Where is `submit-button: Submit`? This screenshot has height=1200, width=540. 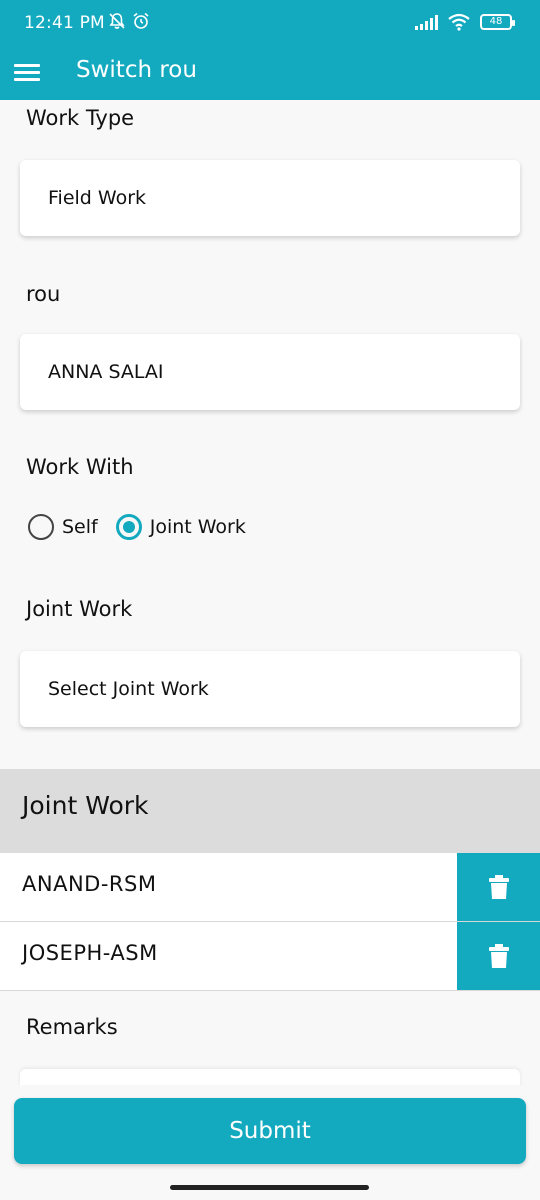 submit-button: Submit is located at coordinates (270, 1131).